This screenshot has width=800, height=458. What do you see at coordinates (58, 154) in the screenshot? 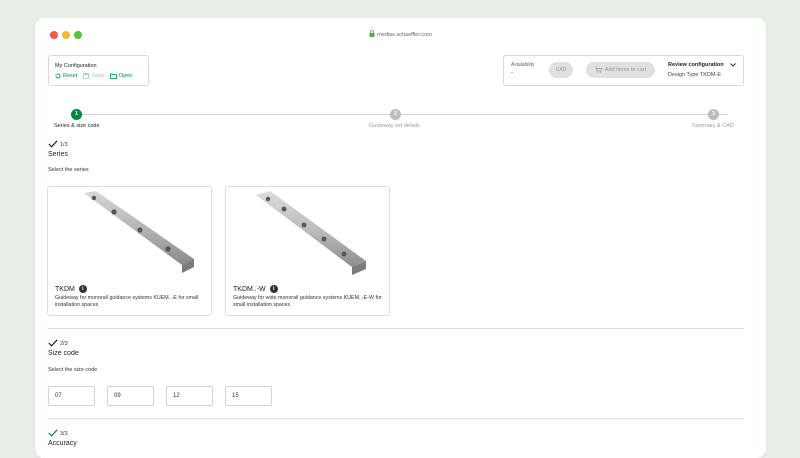
I see `series-section-title: Series` at bounding box center [58, 154].